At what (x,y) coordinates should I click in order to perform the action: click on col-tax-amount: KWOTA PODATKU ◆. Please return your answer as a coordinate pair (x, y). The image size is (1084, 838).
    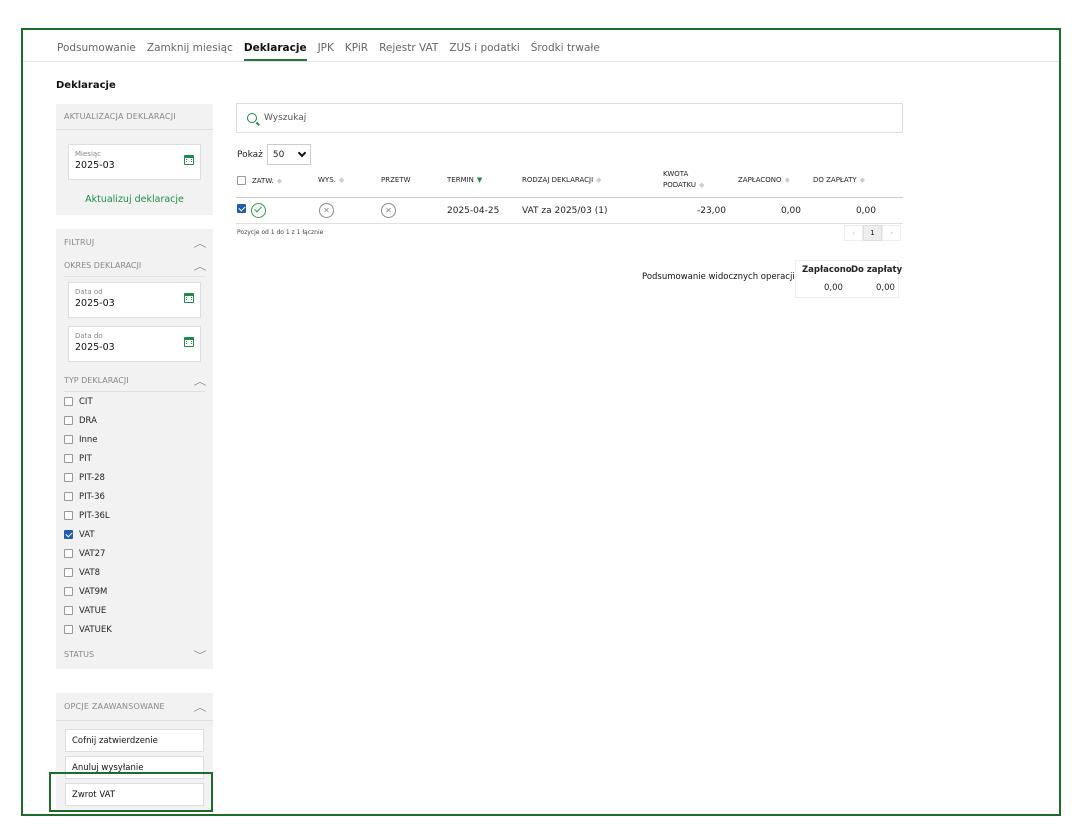
    Looking at the image, I should click on (683, 179).